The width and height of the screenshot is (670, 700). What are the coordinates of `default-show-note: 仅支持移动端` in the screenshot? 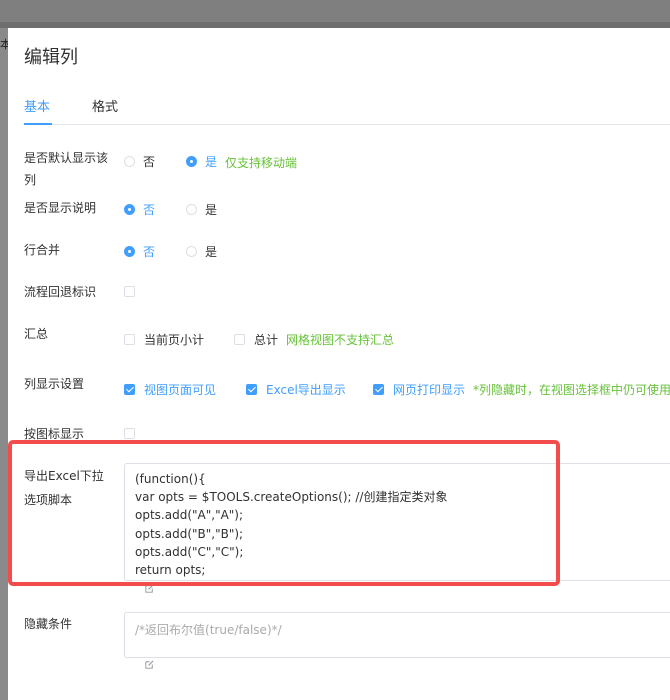 It's located at (261, 163).